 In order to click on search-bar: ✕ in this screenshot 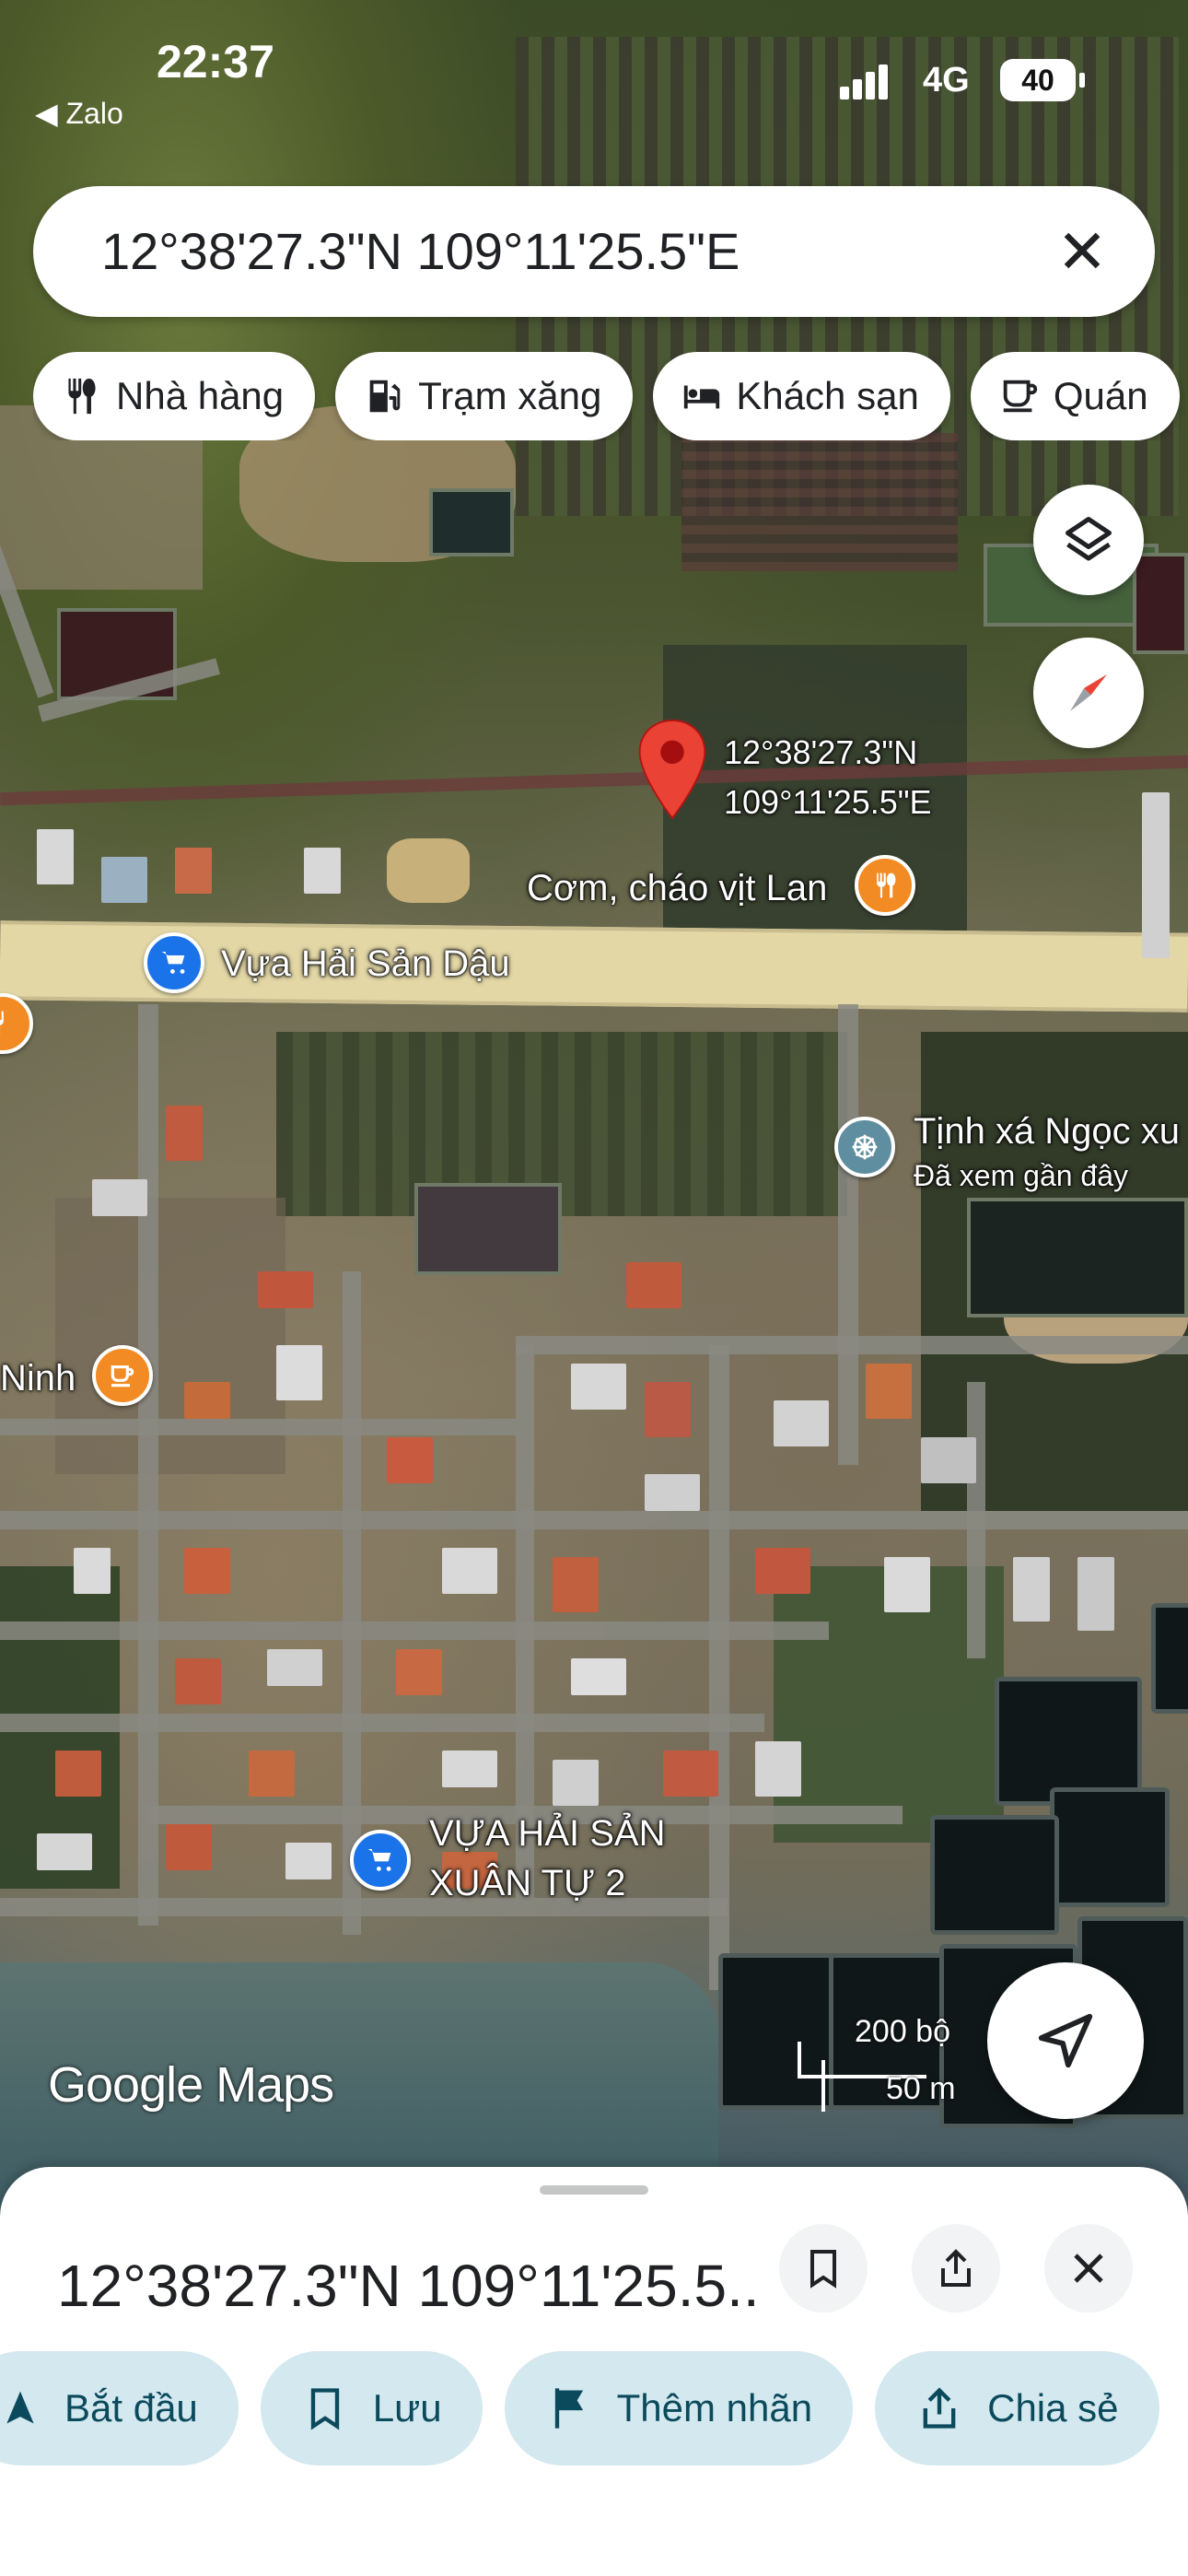, I will do `click(594, 251)`.